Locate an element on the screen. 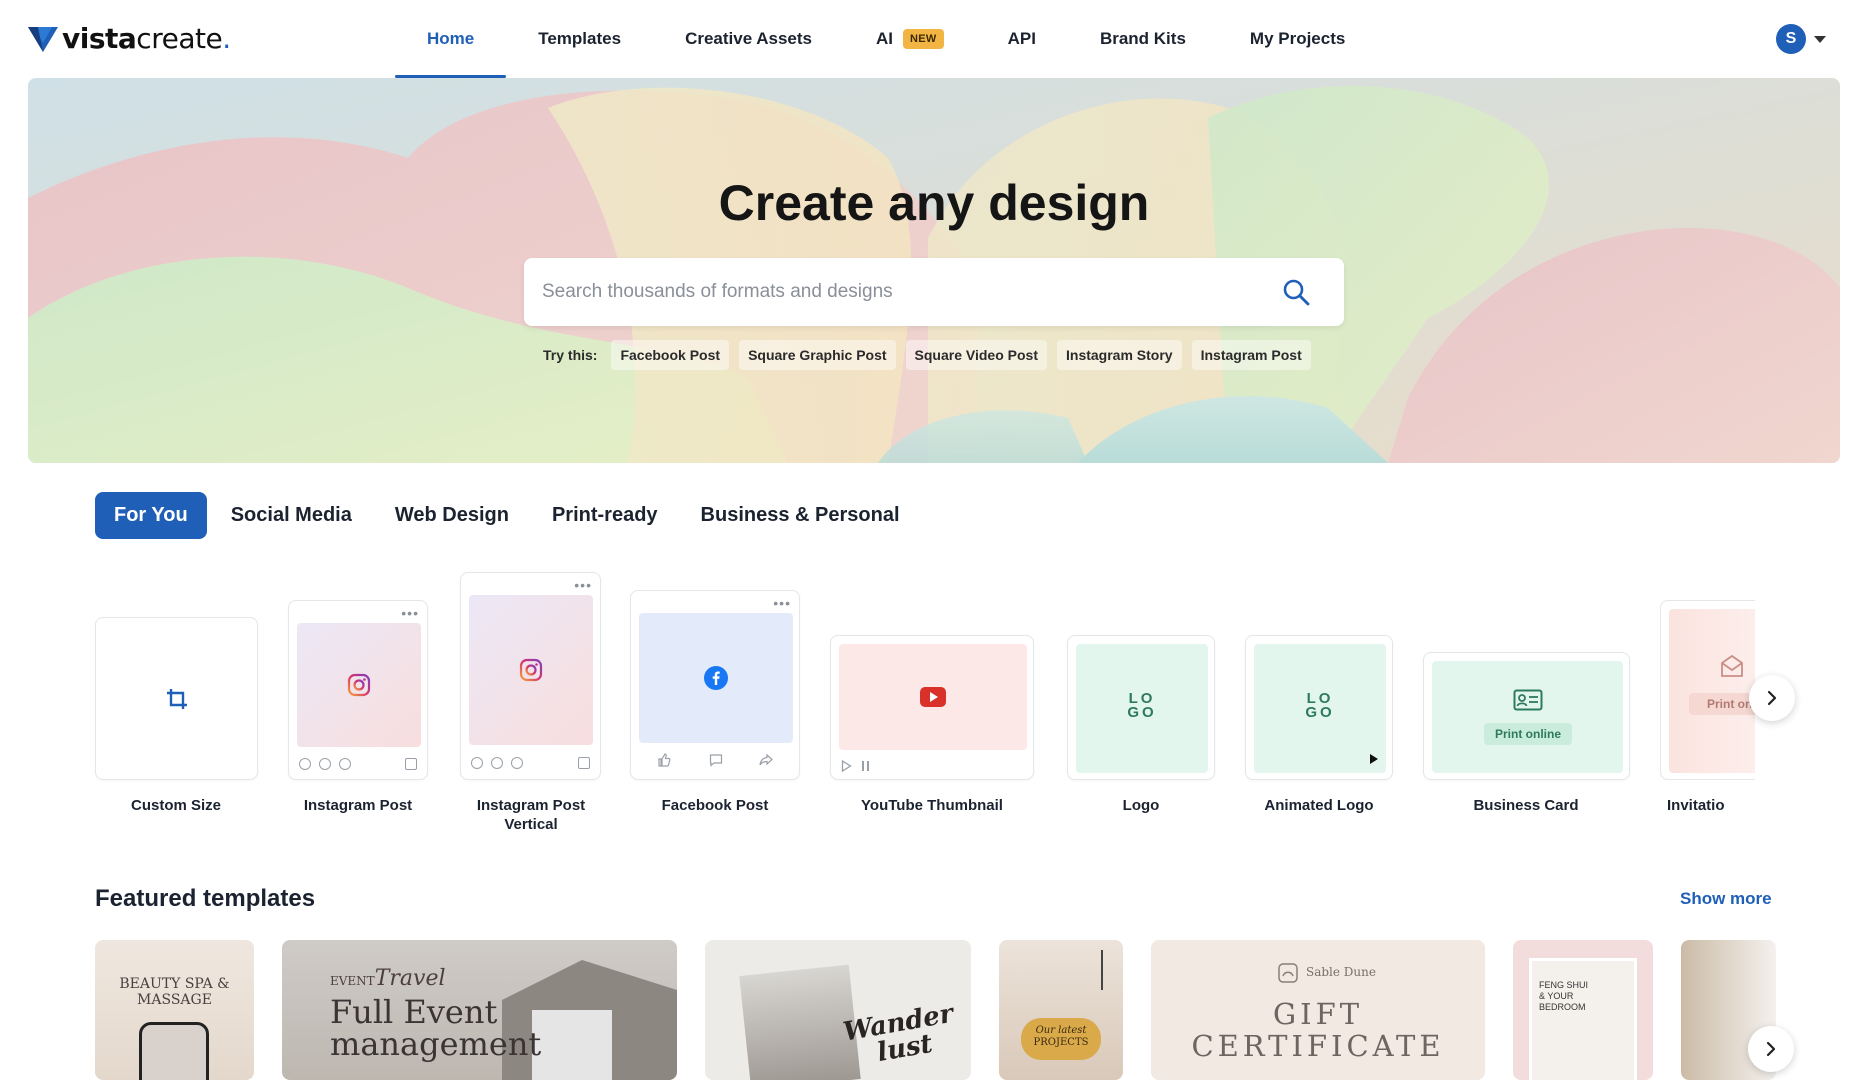 The height and width of the screenshot is (1080, 1866). brand-seal-icon is located at coordinates (1288, 973).